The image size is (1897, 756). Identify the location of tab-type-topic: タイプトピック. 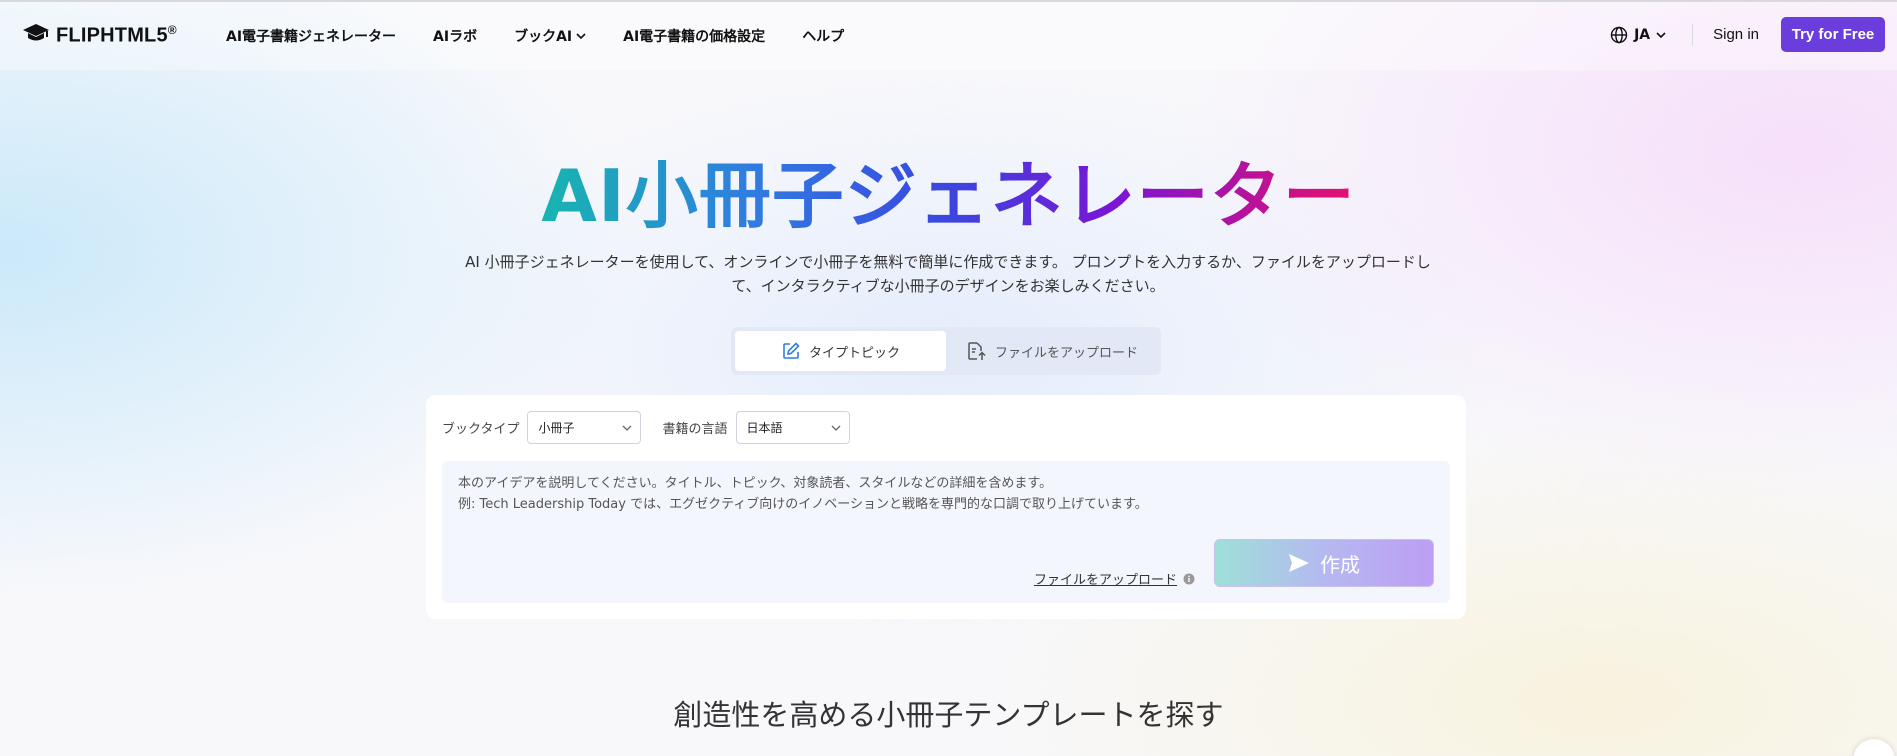
(840, 351).